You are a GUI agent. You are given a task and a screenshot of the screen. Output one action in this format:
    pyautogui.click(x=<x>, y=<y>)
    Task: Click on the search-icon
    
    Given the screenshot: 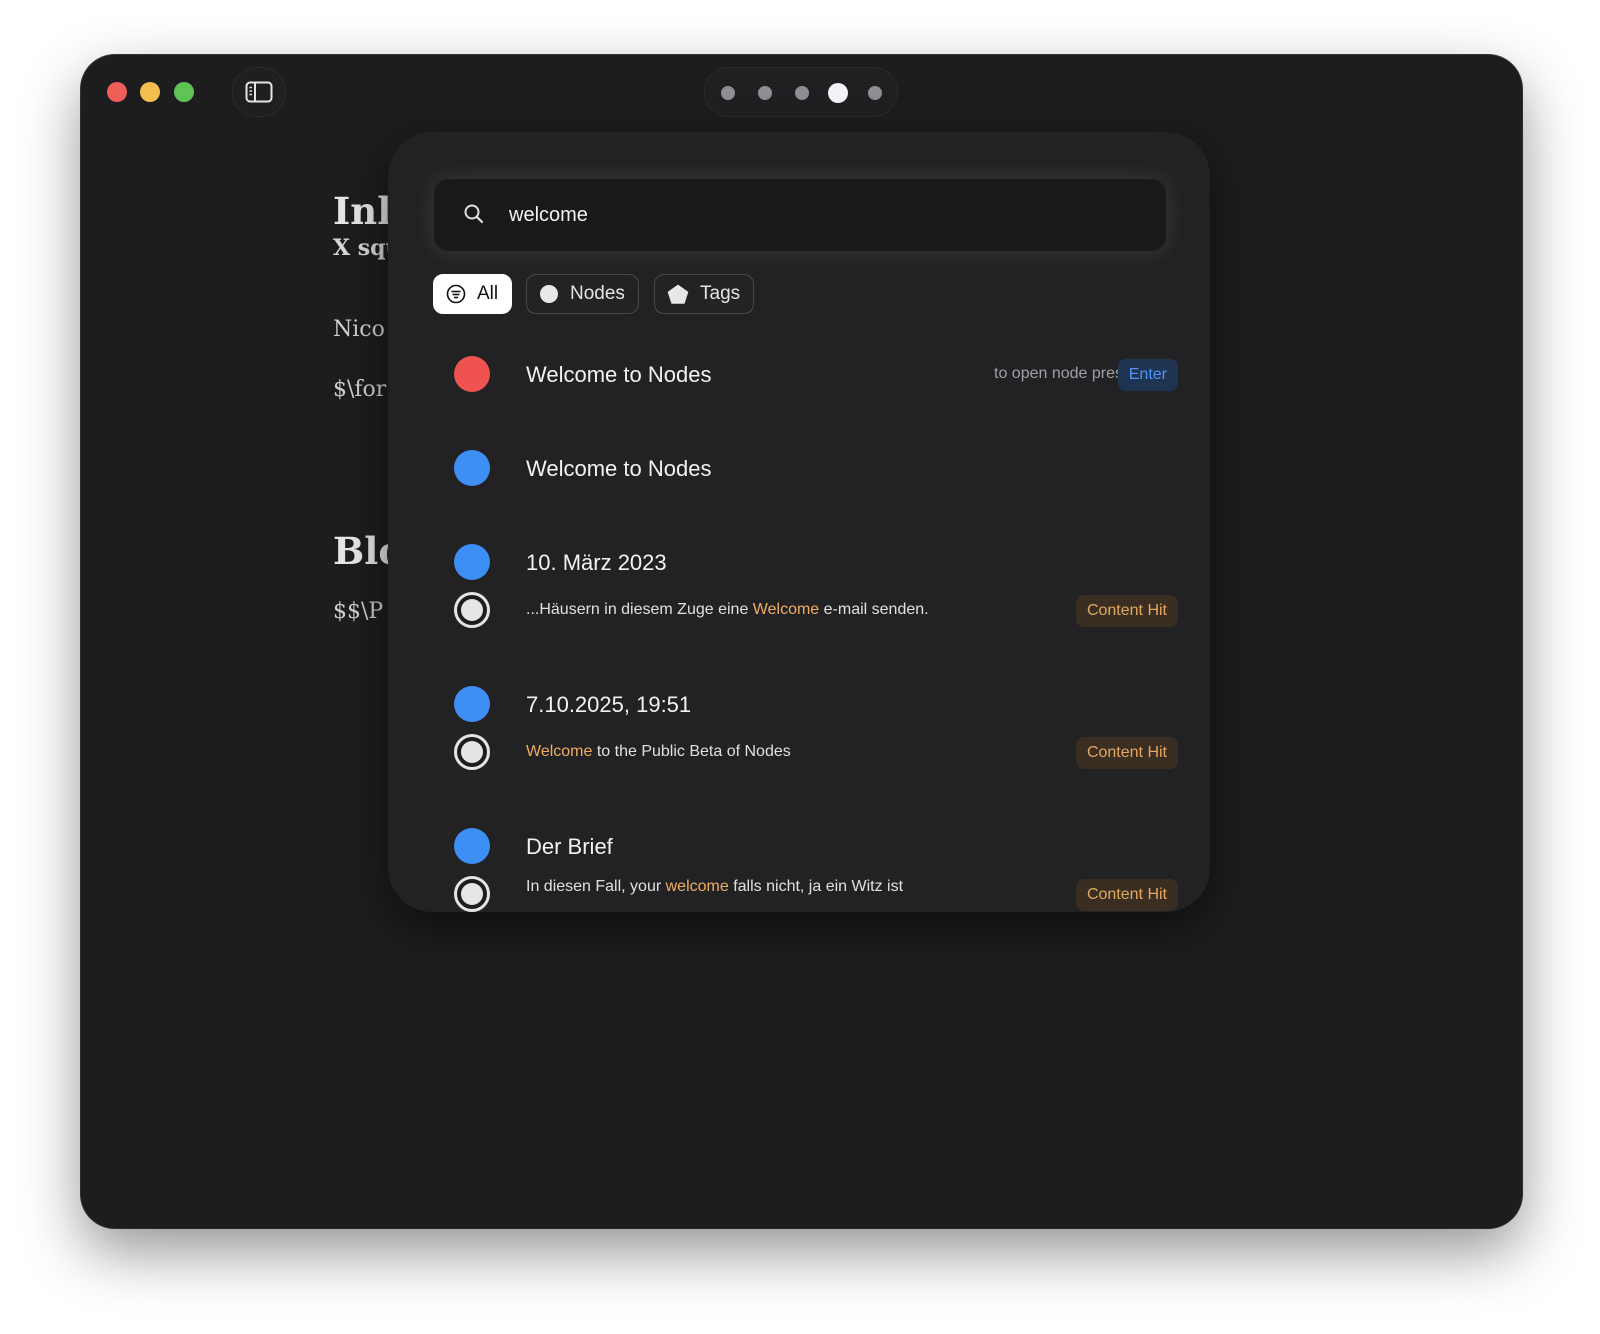 What is the action you would take?
    pyautogui.click(x=474, y=214)
    